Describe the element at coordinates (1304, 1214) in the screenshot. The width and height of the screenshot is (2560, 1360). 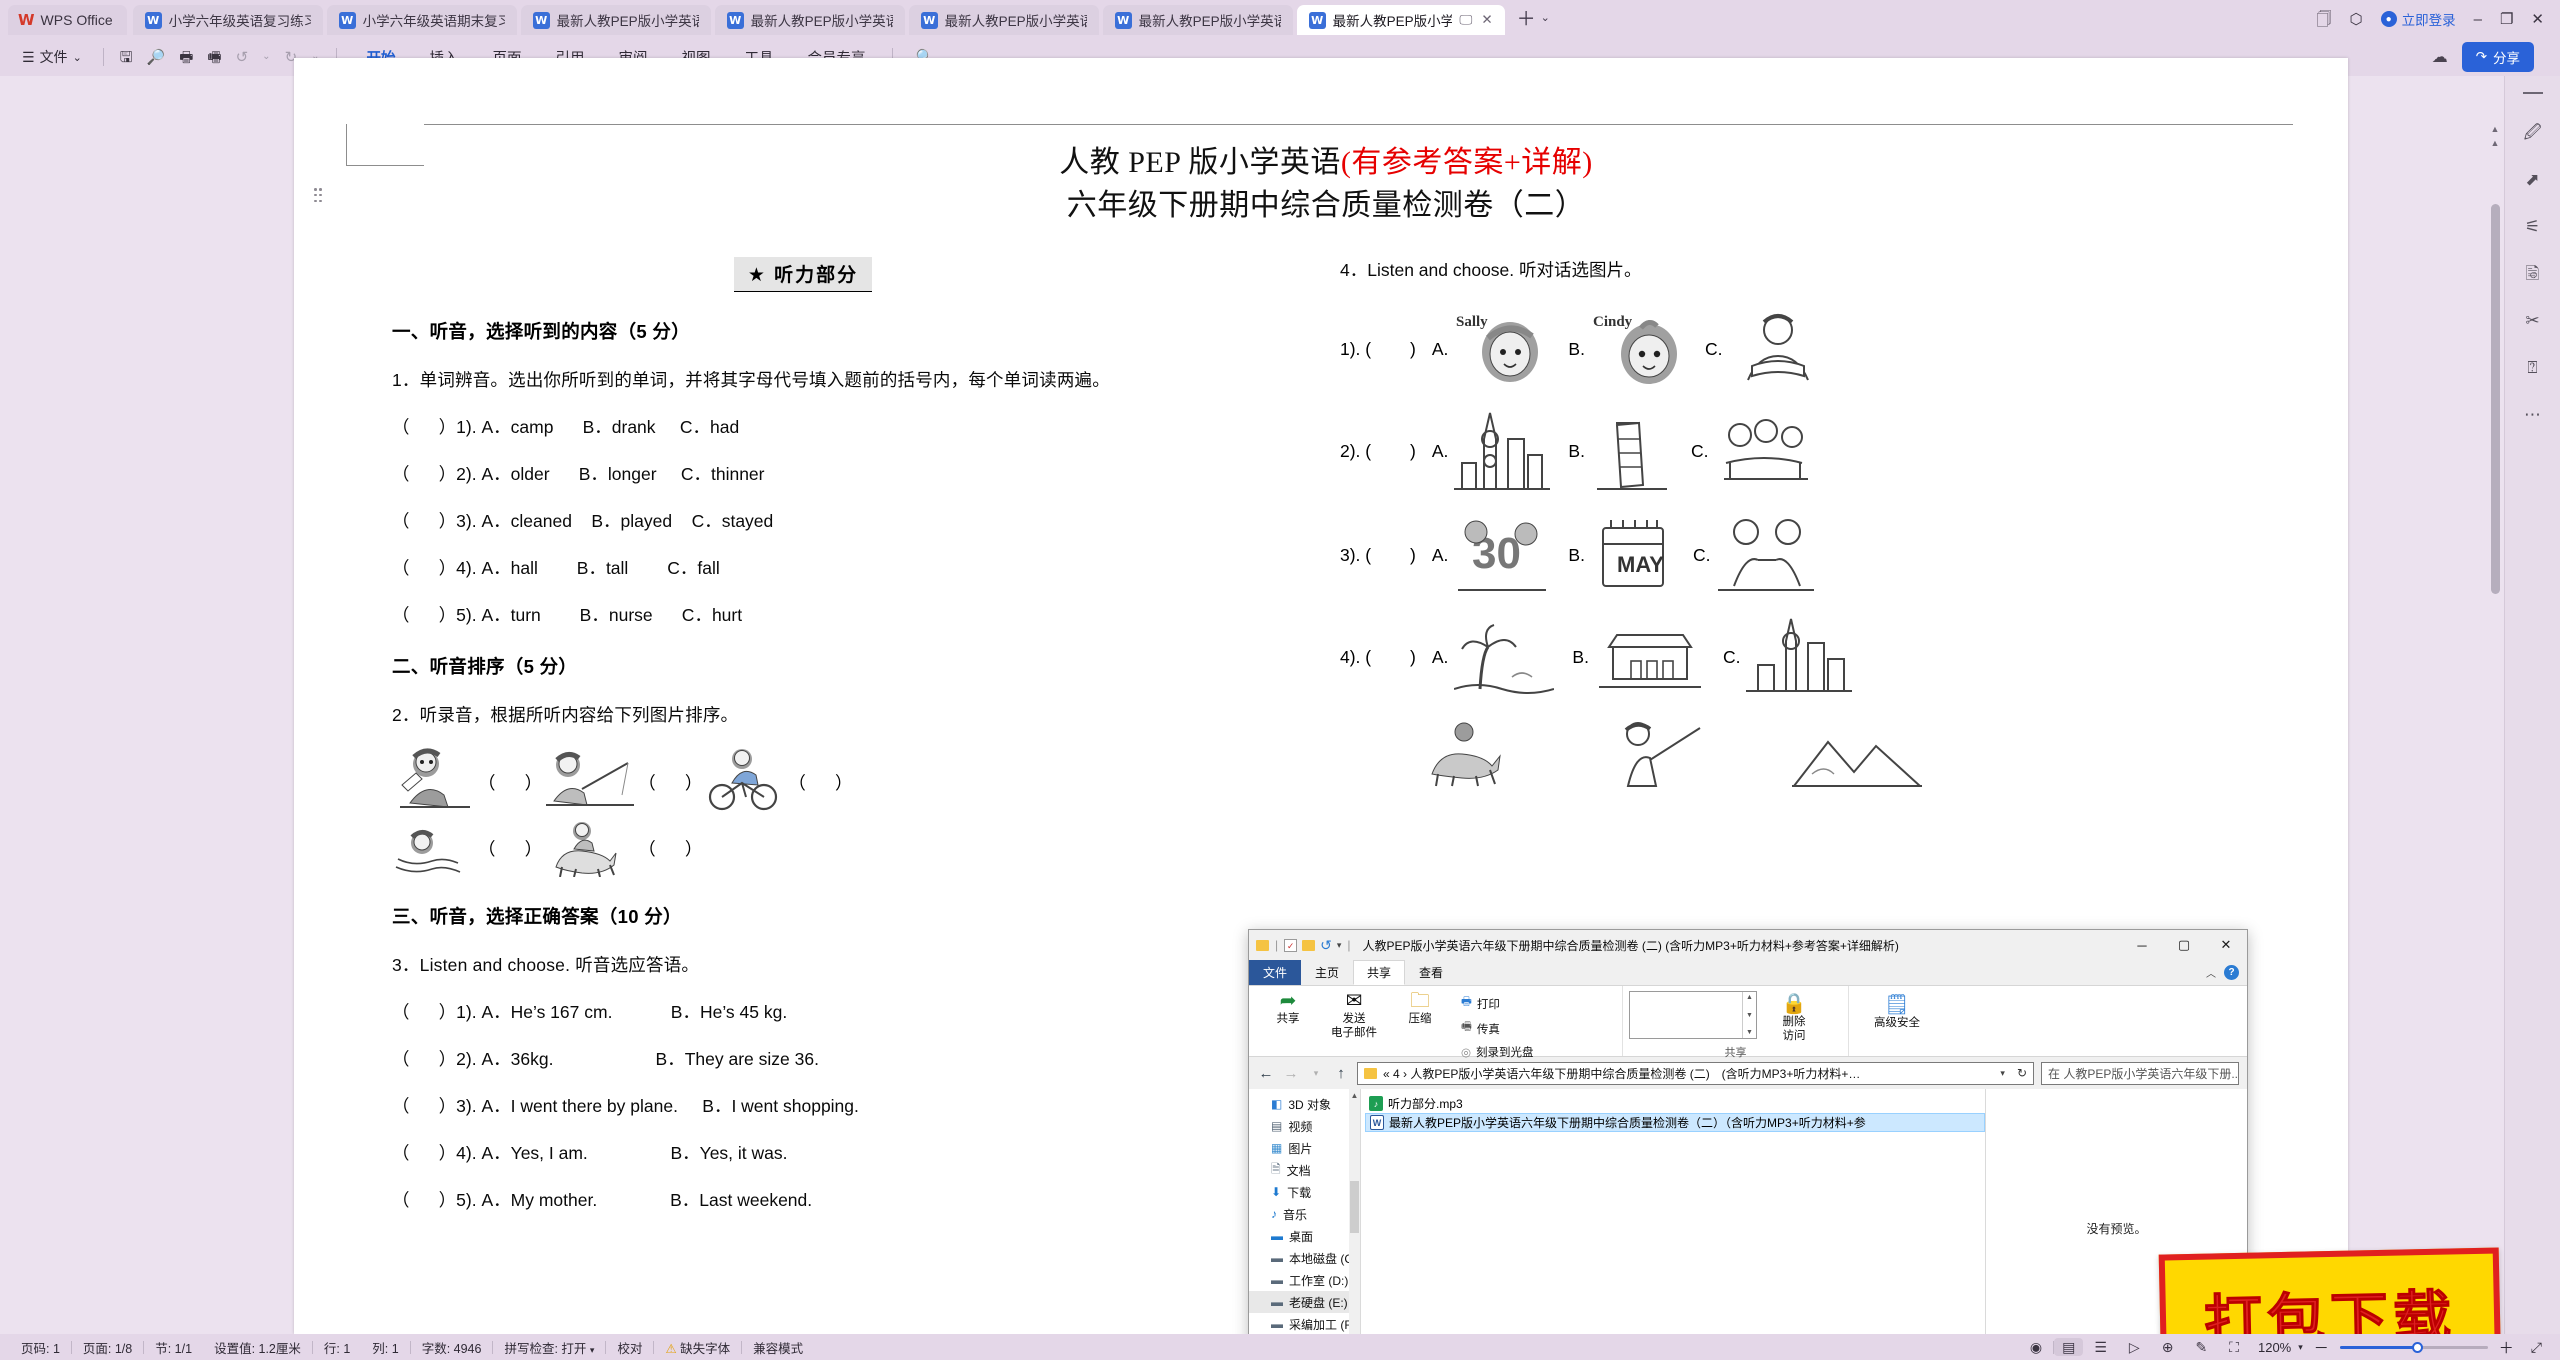
I see `nav-item-music: ♪ 音乐` at that location.